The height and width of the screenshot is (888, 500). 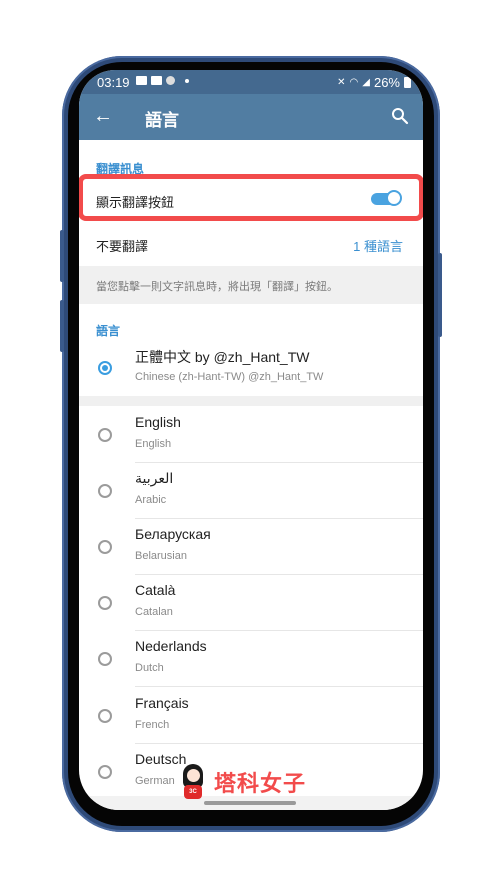 I want to click on language-name: Deutsch, so click(x=161, y=759).